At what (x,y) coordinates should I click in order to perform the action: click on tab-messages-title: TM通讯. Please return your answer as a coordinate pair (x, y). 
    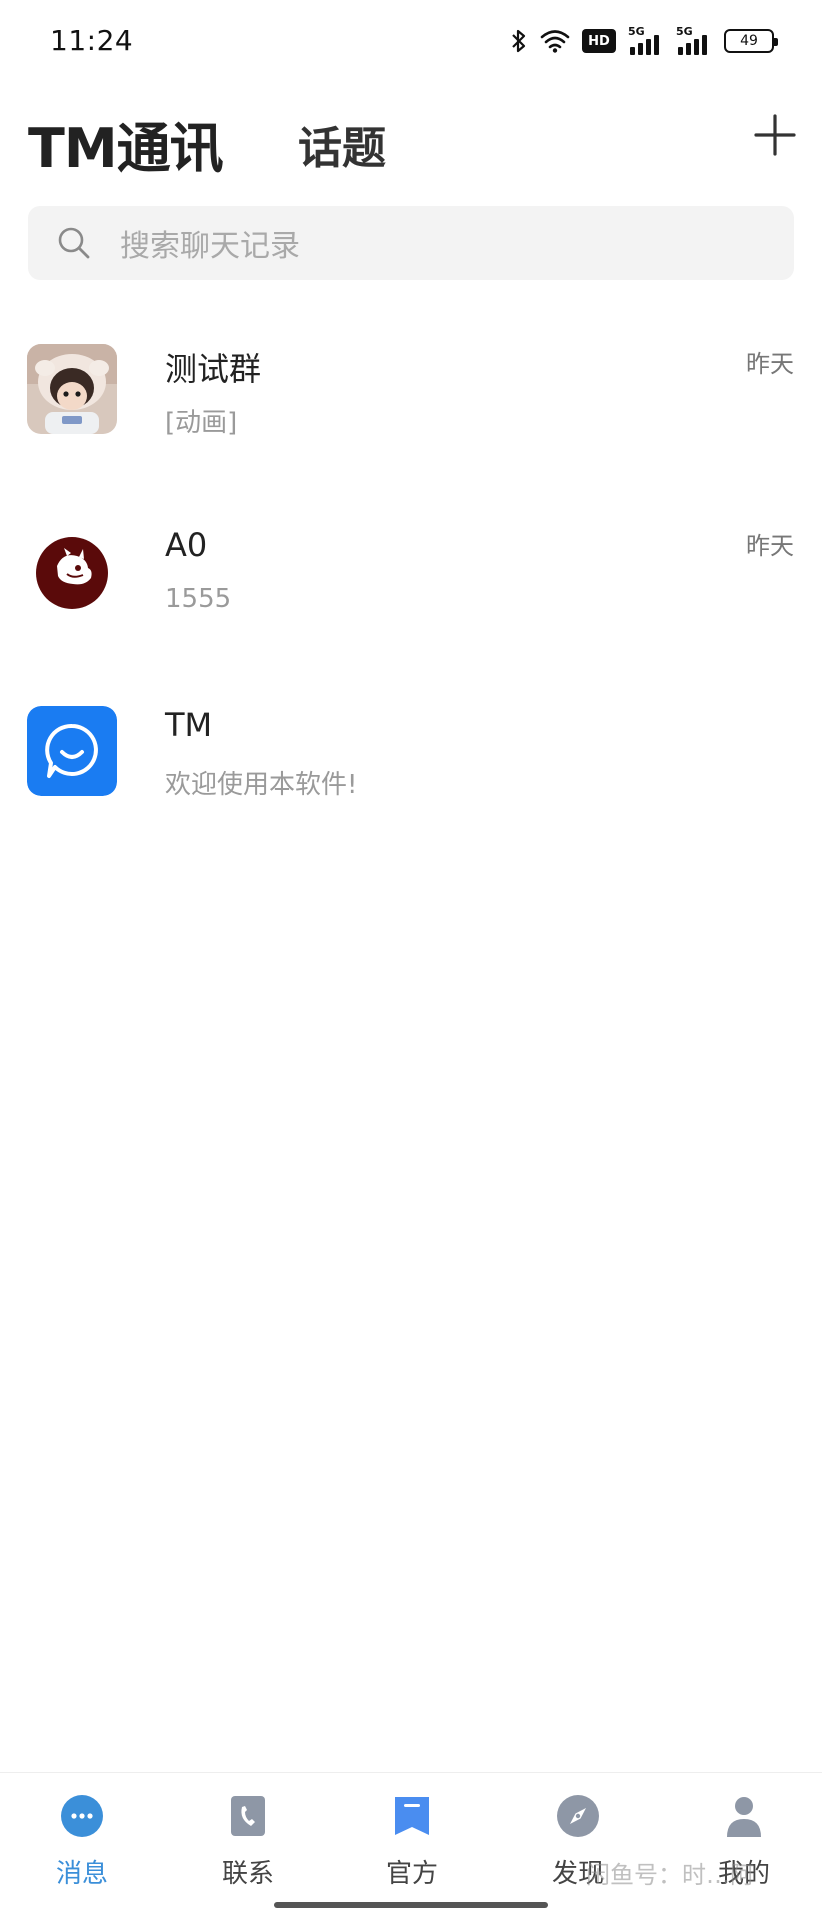
    Looking at the image, I should click on (126, 143).